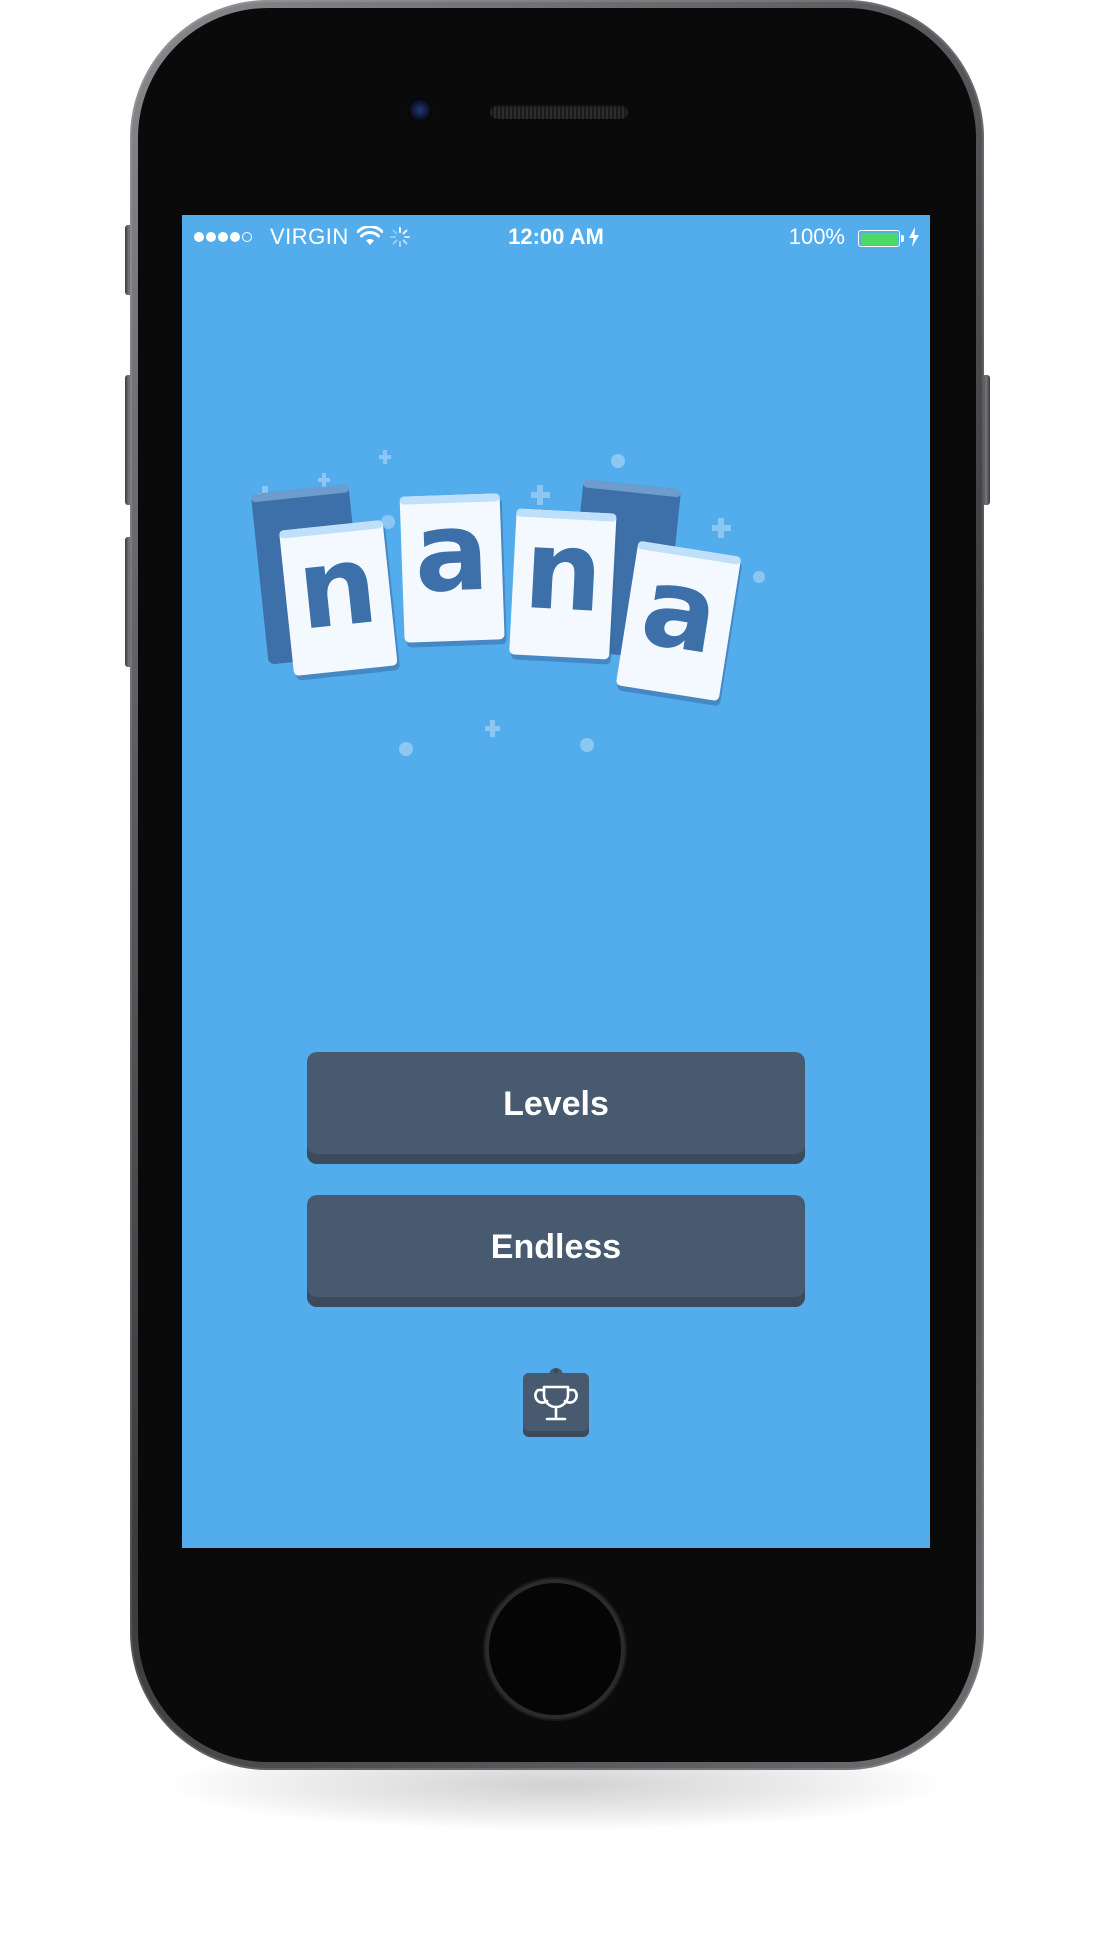  I want to click on status-bar: VIRGIN 12:00 AM 100%, so click(556, 238).